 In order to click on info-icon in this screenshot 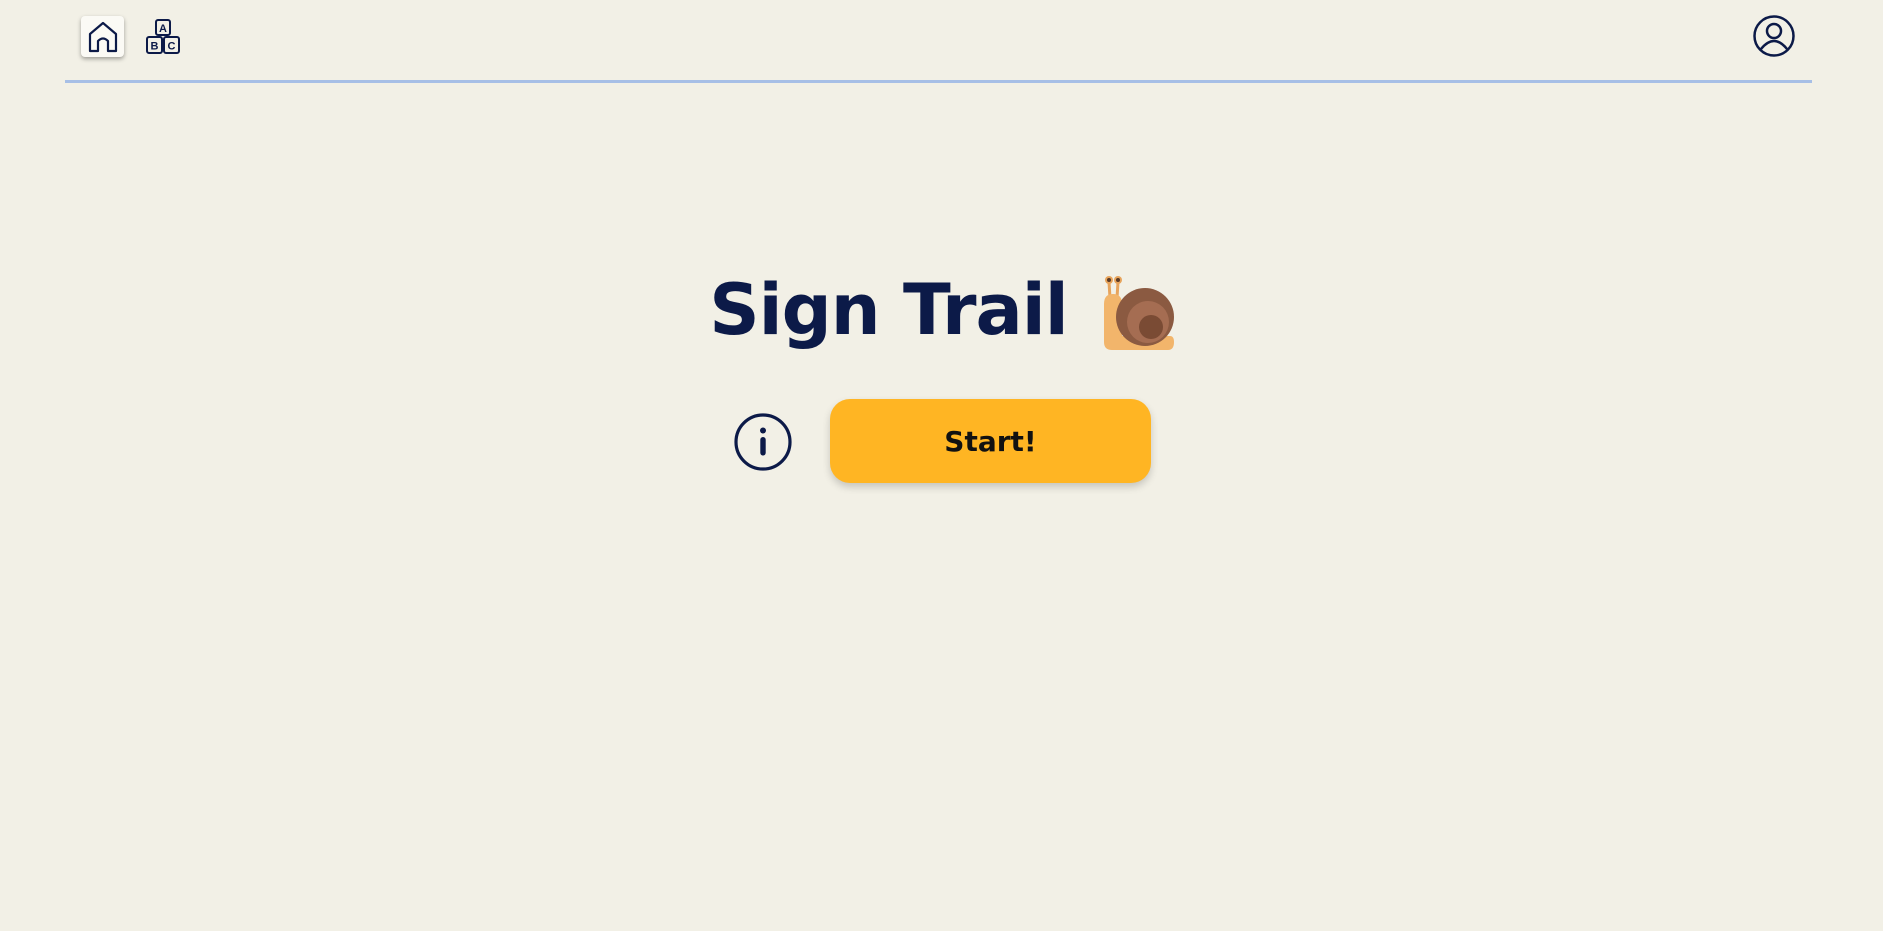, I will do `click(763, 442)`.